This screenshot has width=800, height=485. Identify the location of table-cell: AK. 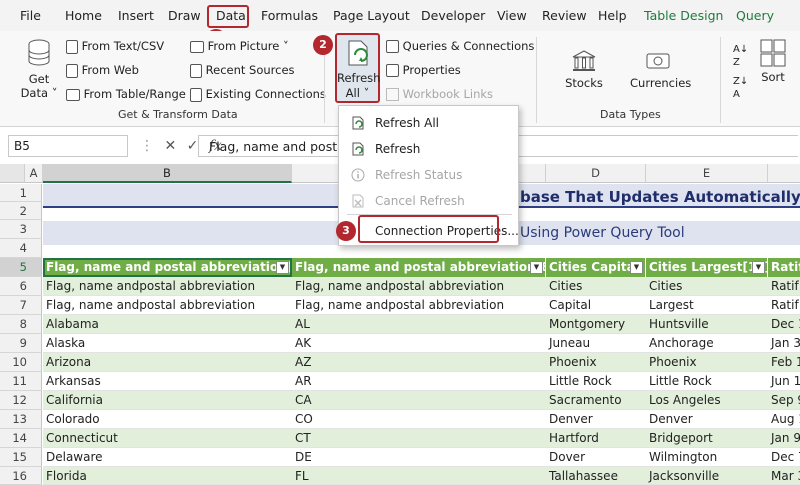
(419, 343).